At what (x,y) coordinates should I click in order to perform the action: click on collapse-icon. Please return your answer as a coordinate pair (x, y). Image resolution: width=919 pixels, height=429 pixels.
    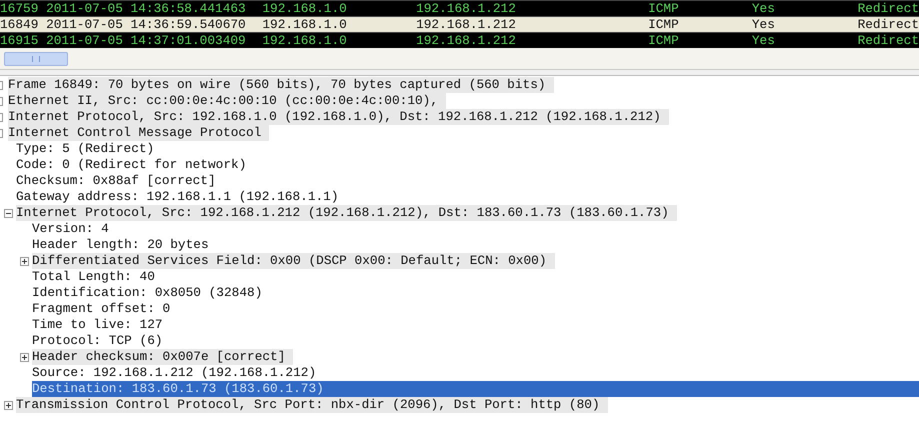
    Looking at the image, I should click on (8, 213).